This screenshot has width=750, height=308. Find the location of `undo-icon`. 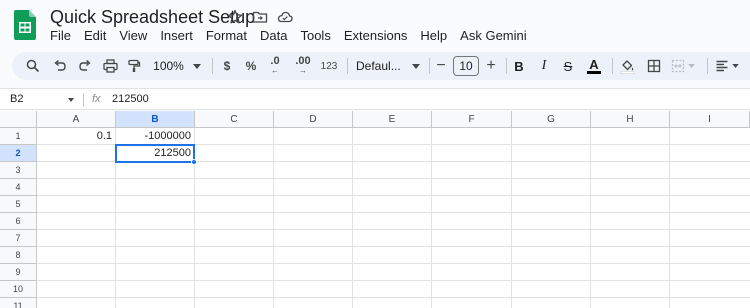

undo-icon is located at coordinates (60, 65).